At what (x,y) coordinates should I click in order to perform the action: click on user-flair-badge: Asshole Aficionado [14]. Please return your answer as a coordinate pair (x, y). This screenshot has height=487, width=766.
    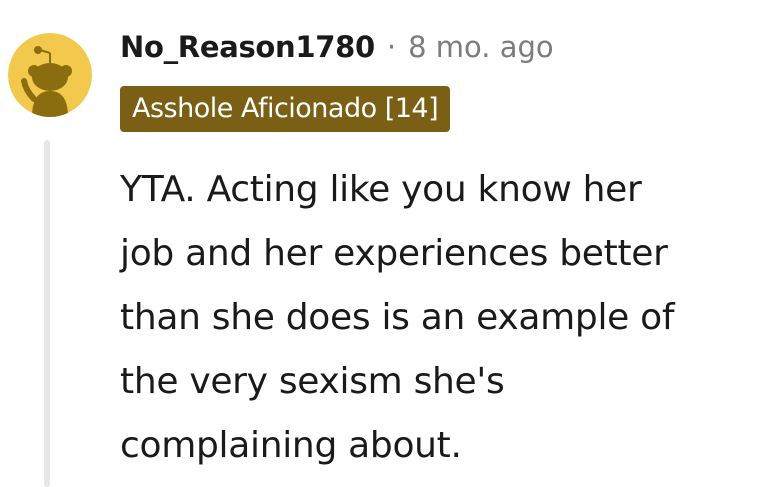
    Looking at the image, I should click on (285, 109).